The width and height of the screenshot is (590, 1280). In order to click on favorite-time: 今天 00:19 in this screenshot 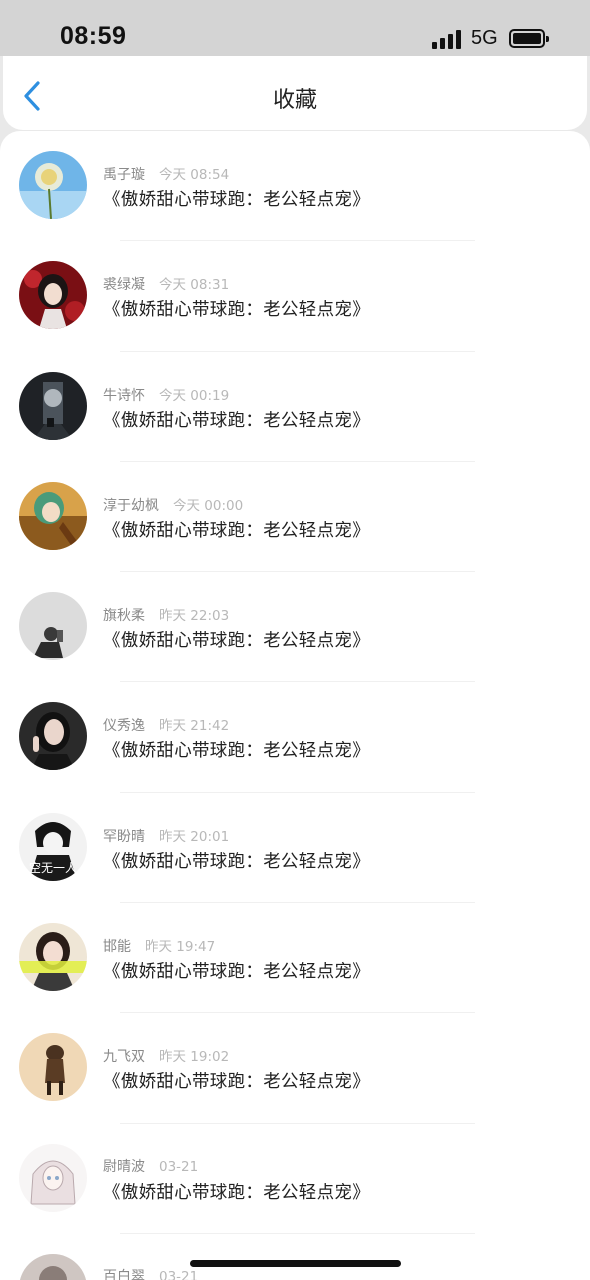, I will do `click(194, 395)`.